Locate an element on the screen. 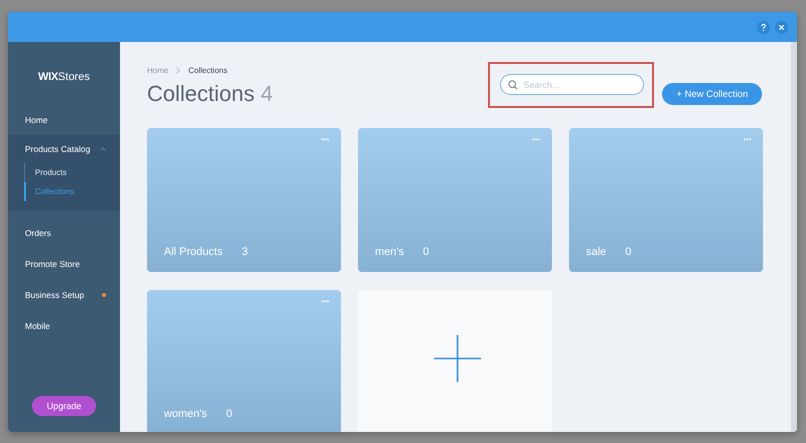  sidebar-item: Home is located at coordinates (64, 119).